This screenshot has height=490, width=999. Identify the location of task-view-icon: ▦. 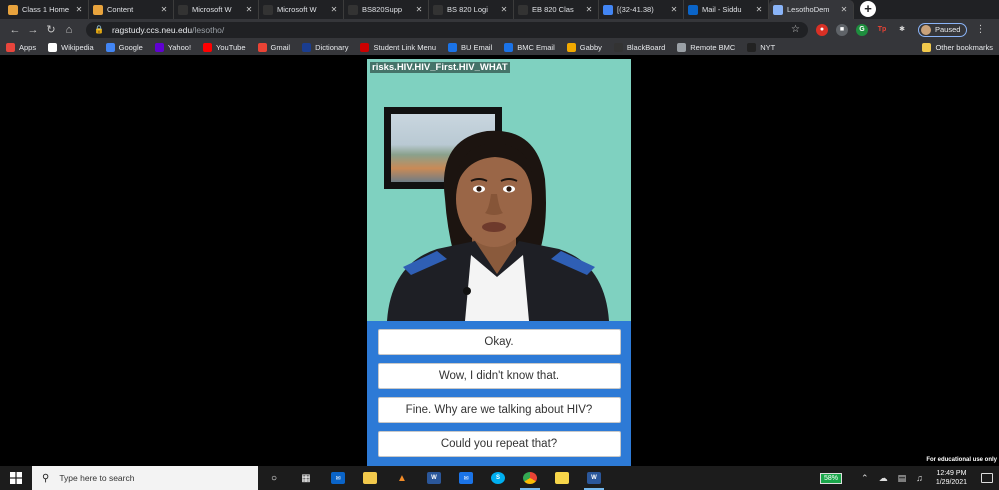
(306, 478).